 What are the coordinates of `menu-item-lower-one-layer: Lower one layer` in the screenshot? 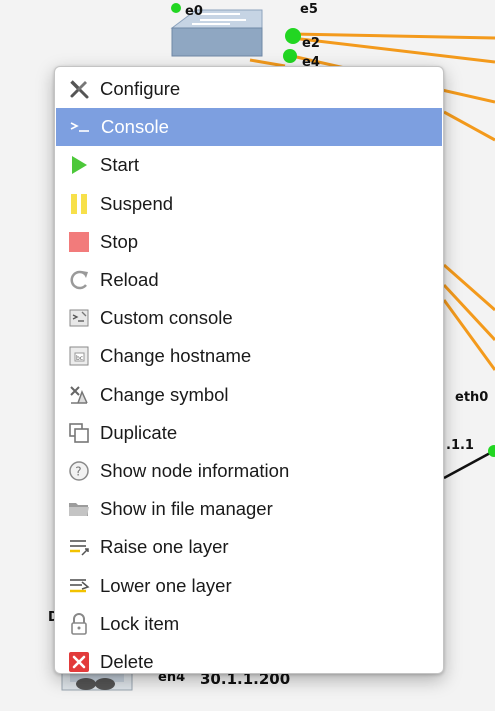 It's located at (249, 585).